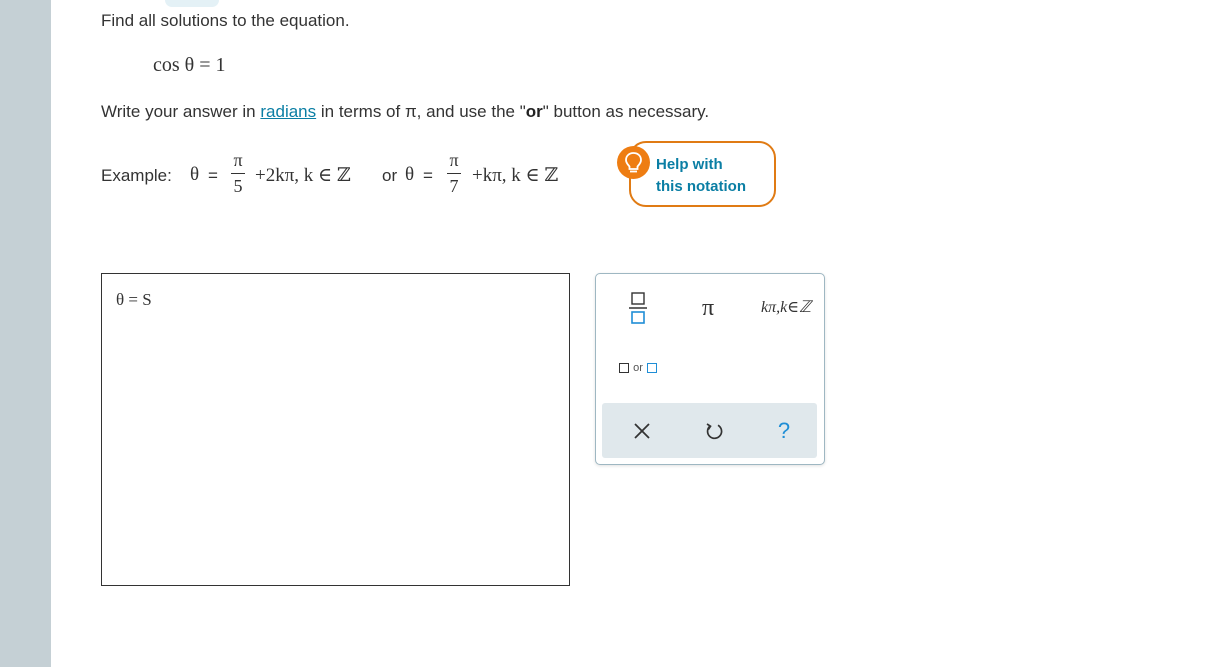  What do you see at coordinates (134, 299) in the screenshot?
I see `answer-value: θ = S` at bounding box center [134, 299].